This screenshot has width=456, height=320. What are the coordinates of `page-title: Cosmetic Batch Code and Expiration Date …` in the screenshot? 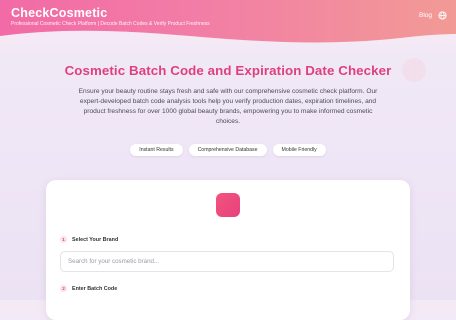 It's located at (228, 70).